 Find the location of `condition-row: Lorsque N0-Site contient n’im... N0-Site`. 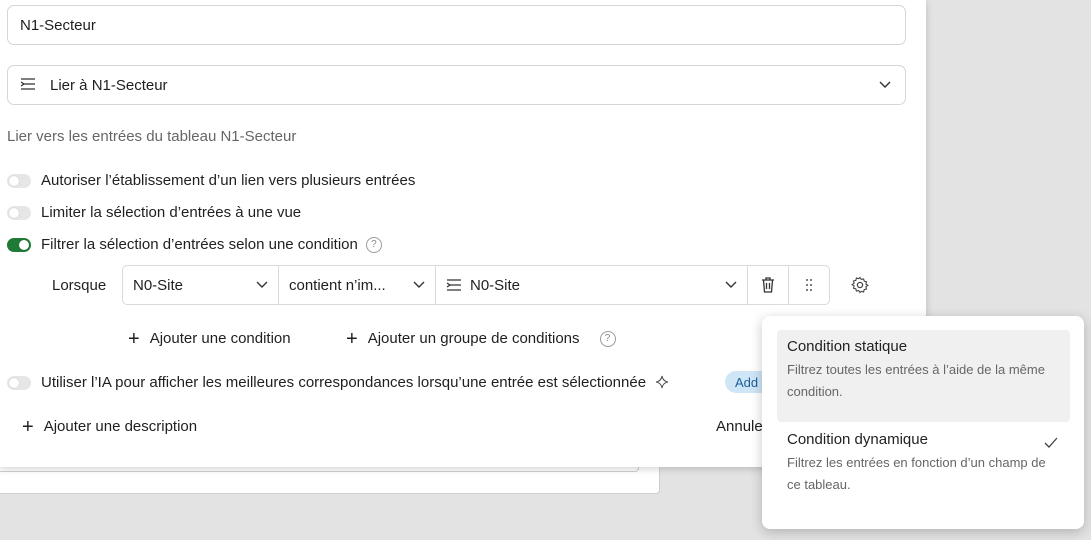

condition-row: Lorsque N0-Site contient n’im... N0-Site is located at coordinates (460, 285).